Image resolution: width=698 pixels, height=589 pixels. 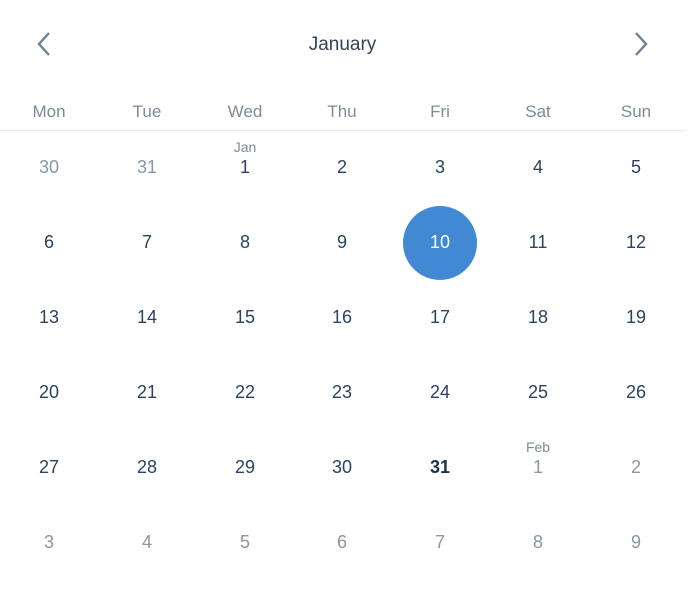 I want to click on day-number: 27, so click(x=49, y=467).